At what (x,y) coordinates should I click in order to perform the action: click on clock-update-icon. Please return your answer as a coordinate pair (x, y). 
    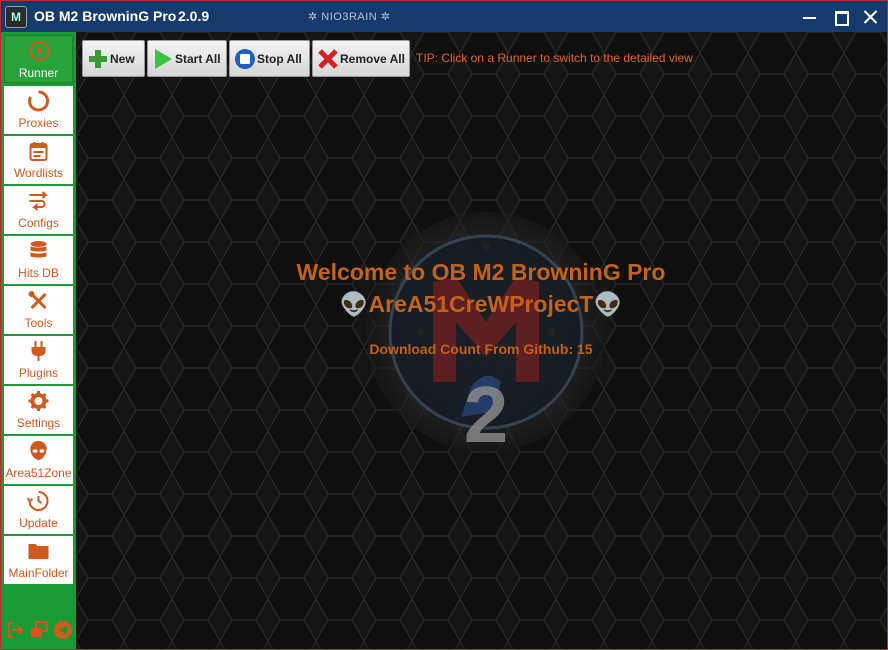
    Looking at the image, I should click on (37, 501).